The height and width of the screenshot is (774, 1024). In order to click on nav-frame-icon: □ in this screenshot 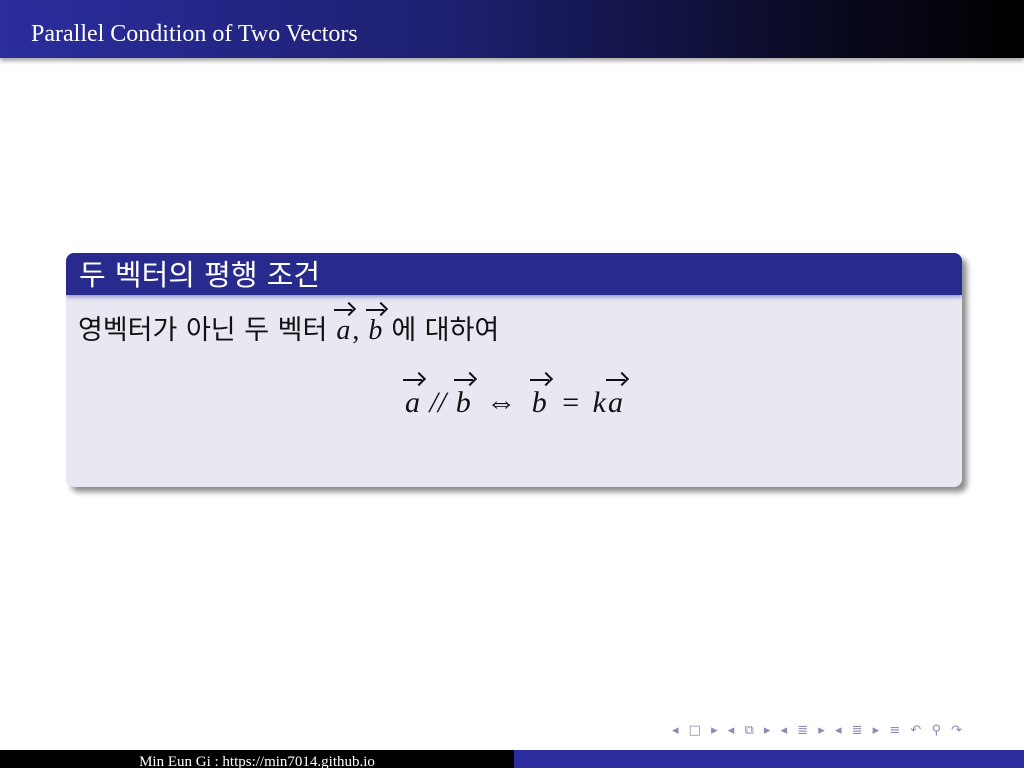, I will do `click(695, 730)`.